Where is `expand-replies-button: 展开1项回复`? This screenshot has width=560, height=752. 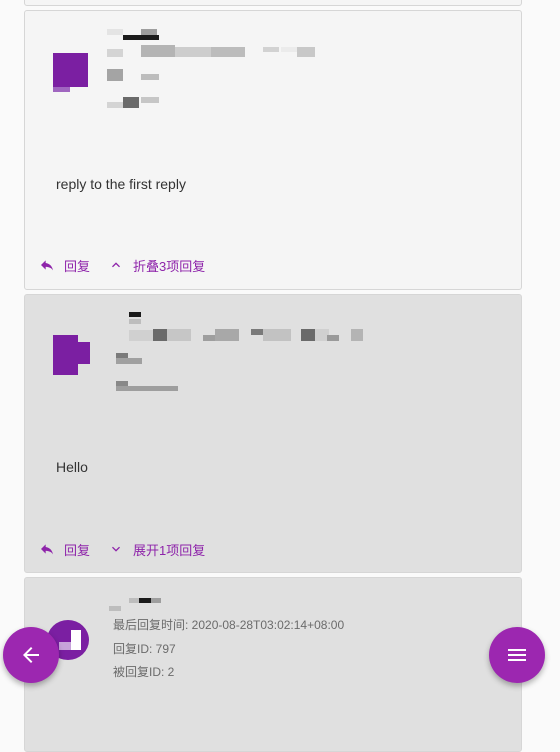 expand-replies-button: 展开1项回复 is located at coordinates (156, 549).